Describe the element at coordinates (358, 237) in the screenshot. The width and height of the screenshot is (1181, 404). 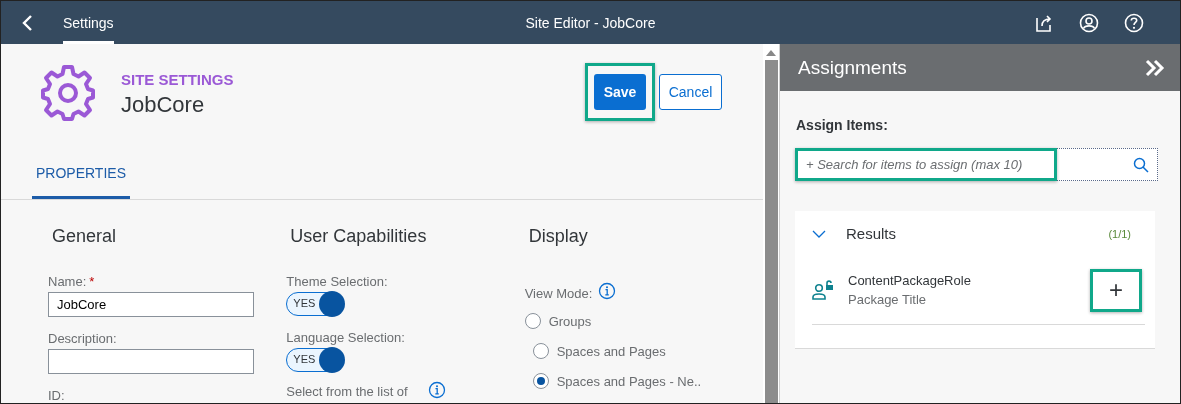
I see `section-heading: User Capabilities` at that location.